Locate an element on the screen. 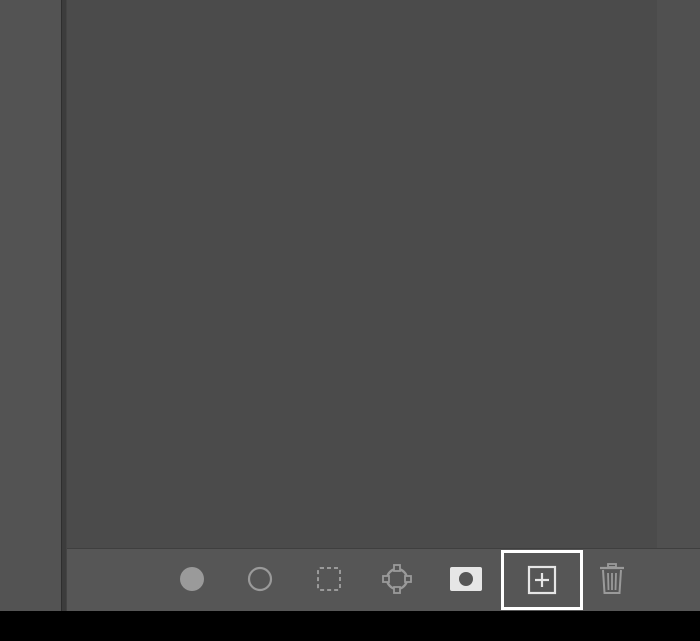 This screenshot has height=641, width=700. panel-scroll-strip is located at coordinates (678, 274).